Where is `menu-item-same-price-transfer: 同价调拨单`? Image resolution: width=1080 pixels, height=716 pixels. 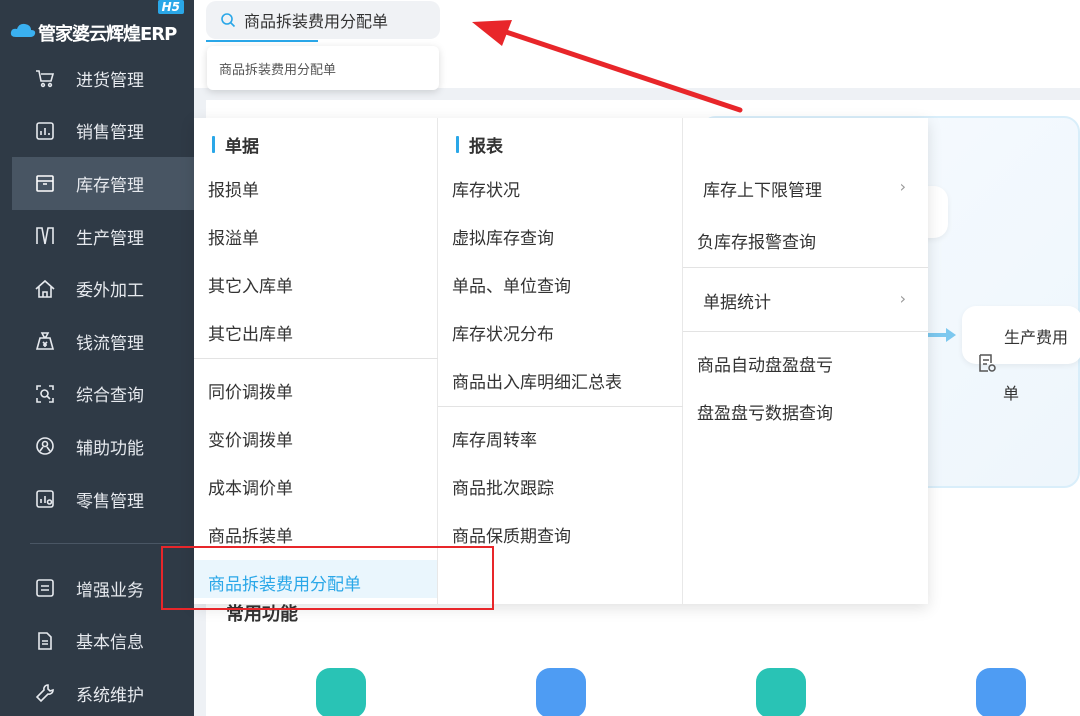 menu-item-same-price-transfer: 同价调拨单 is located at coordinates (250, 390).